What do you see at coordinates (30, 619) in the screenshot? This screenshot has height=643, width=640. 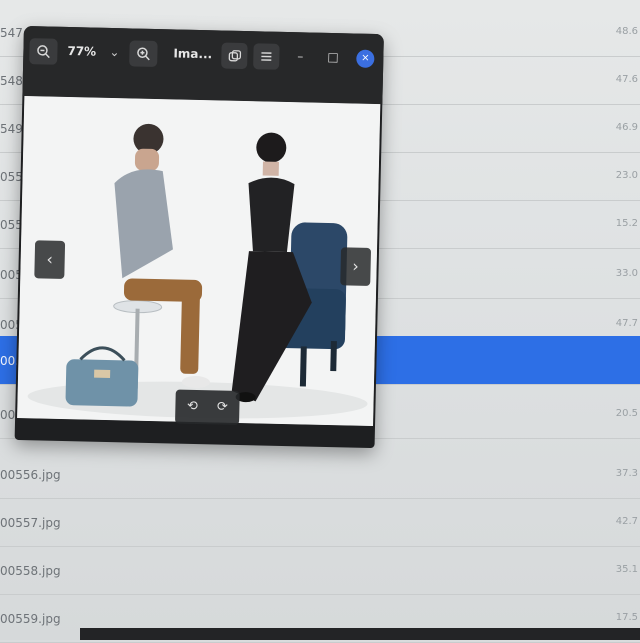 I see `file-name: 00559.jpg` at bounding box center [30, 619].